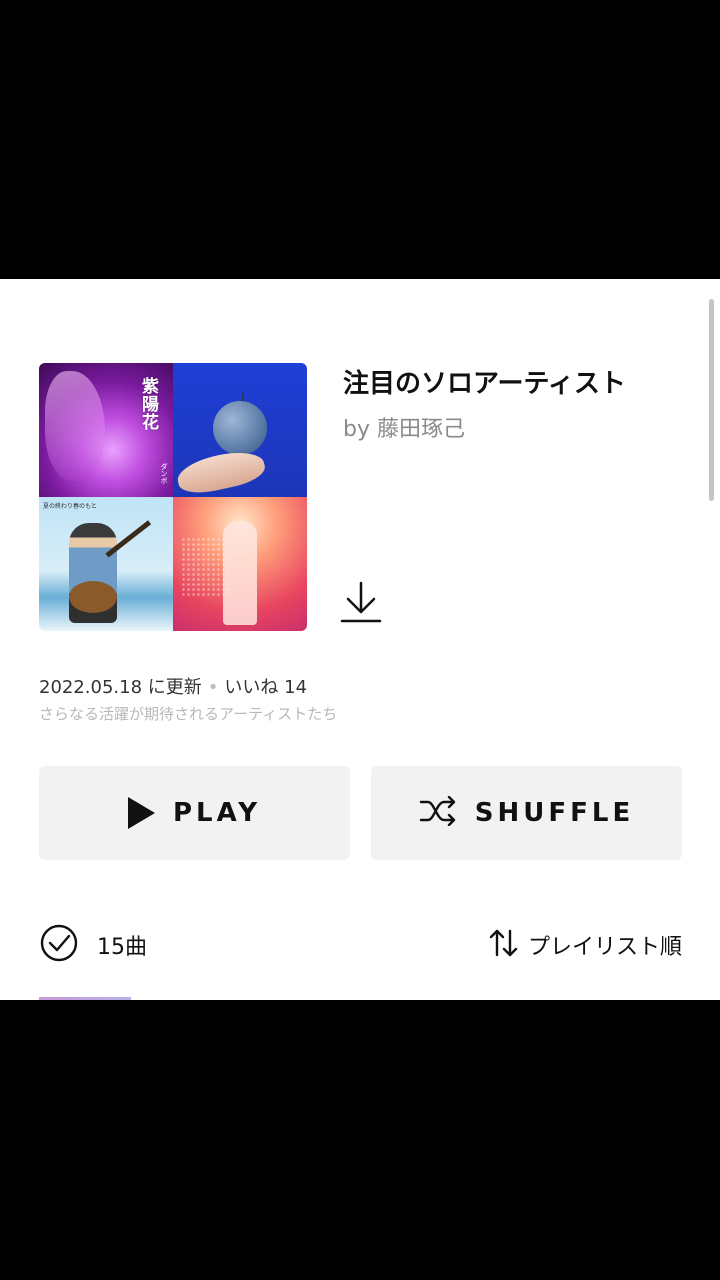  I want to click on playlist-title: 注目のソロアーティスト, so click(484, 384).